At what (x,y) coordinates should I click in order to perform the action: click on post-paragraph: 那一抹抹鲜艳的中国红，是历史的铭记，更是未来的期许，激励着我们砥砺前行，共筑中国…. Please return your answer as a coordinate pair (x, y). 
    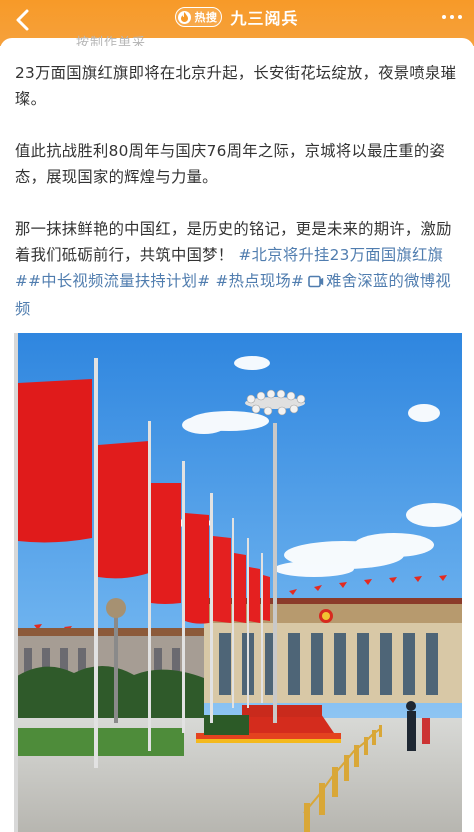
    Looking at the image, I should click on (238, 269).